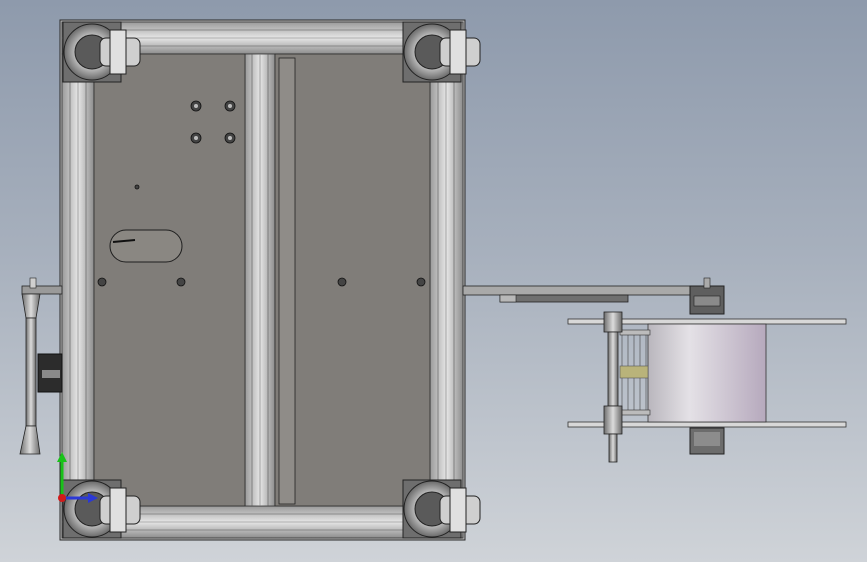 The image size is (867, 562). What do you see at coordinates (62, 457) in the screenshot?
I see `y-axis-arrowhead` at bounding box center [62, 457].